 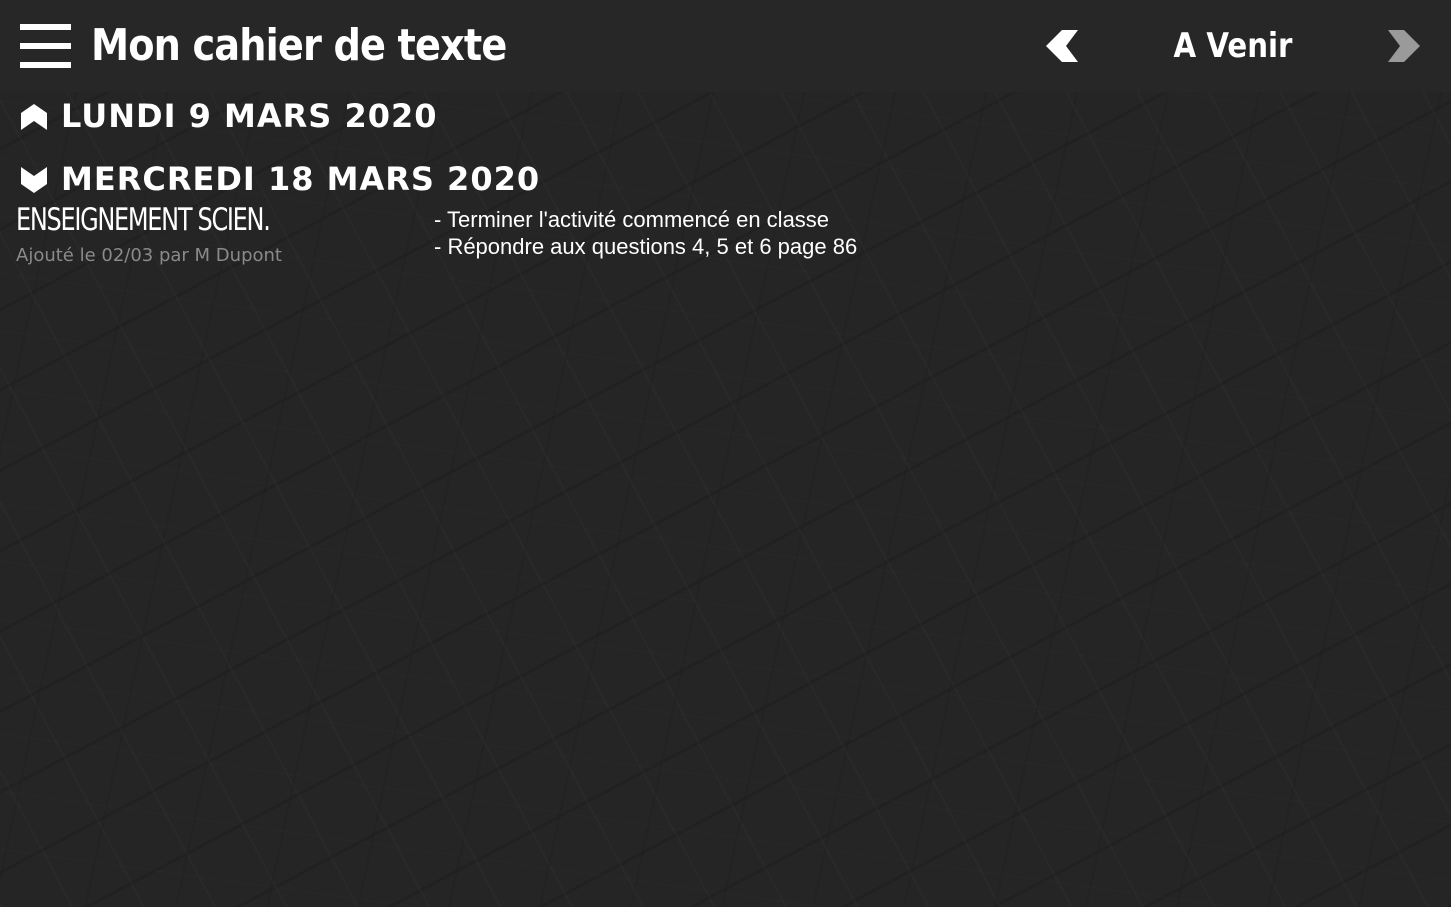 I want to click on page-title: Mon cahier de texte, so click(x=299, y=45).